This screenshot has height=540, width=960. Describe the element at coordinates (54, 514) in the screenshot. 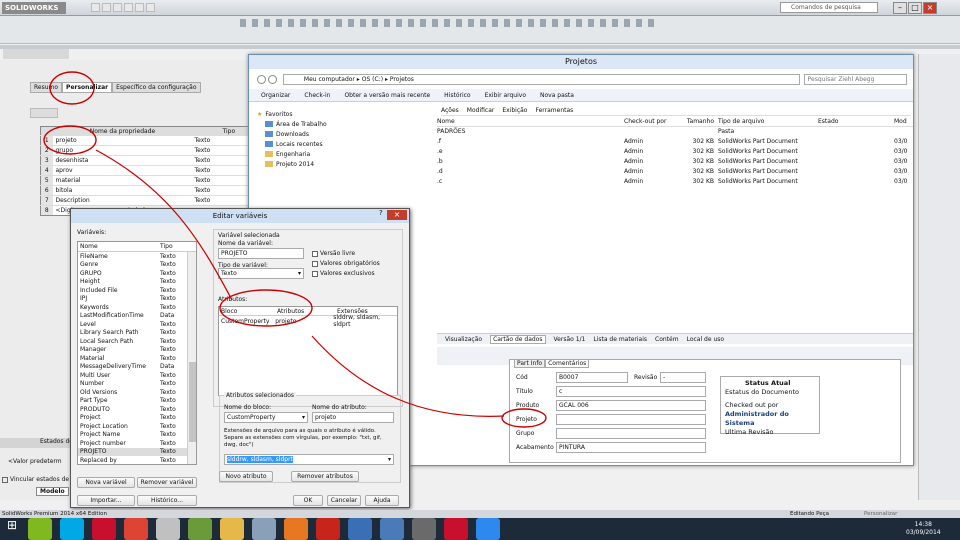

I see `status-edition: SolidWorks Premium 2014 x64 Edition` at that location.